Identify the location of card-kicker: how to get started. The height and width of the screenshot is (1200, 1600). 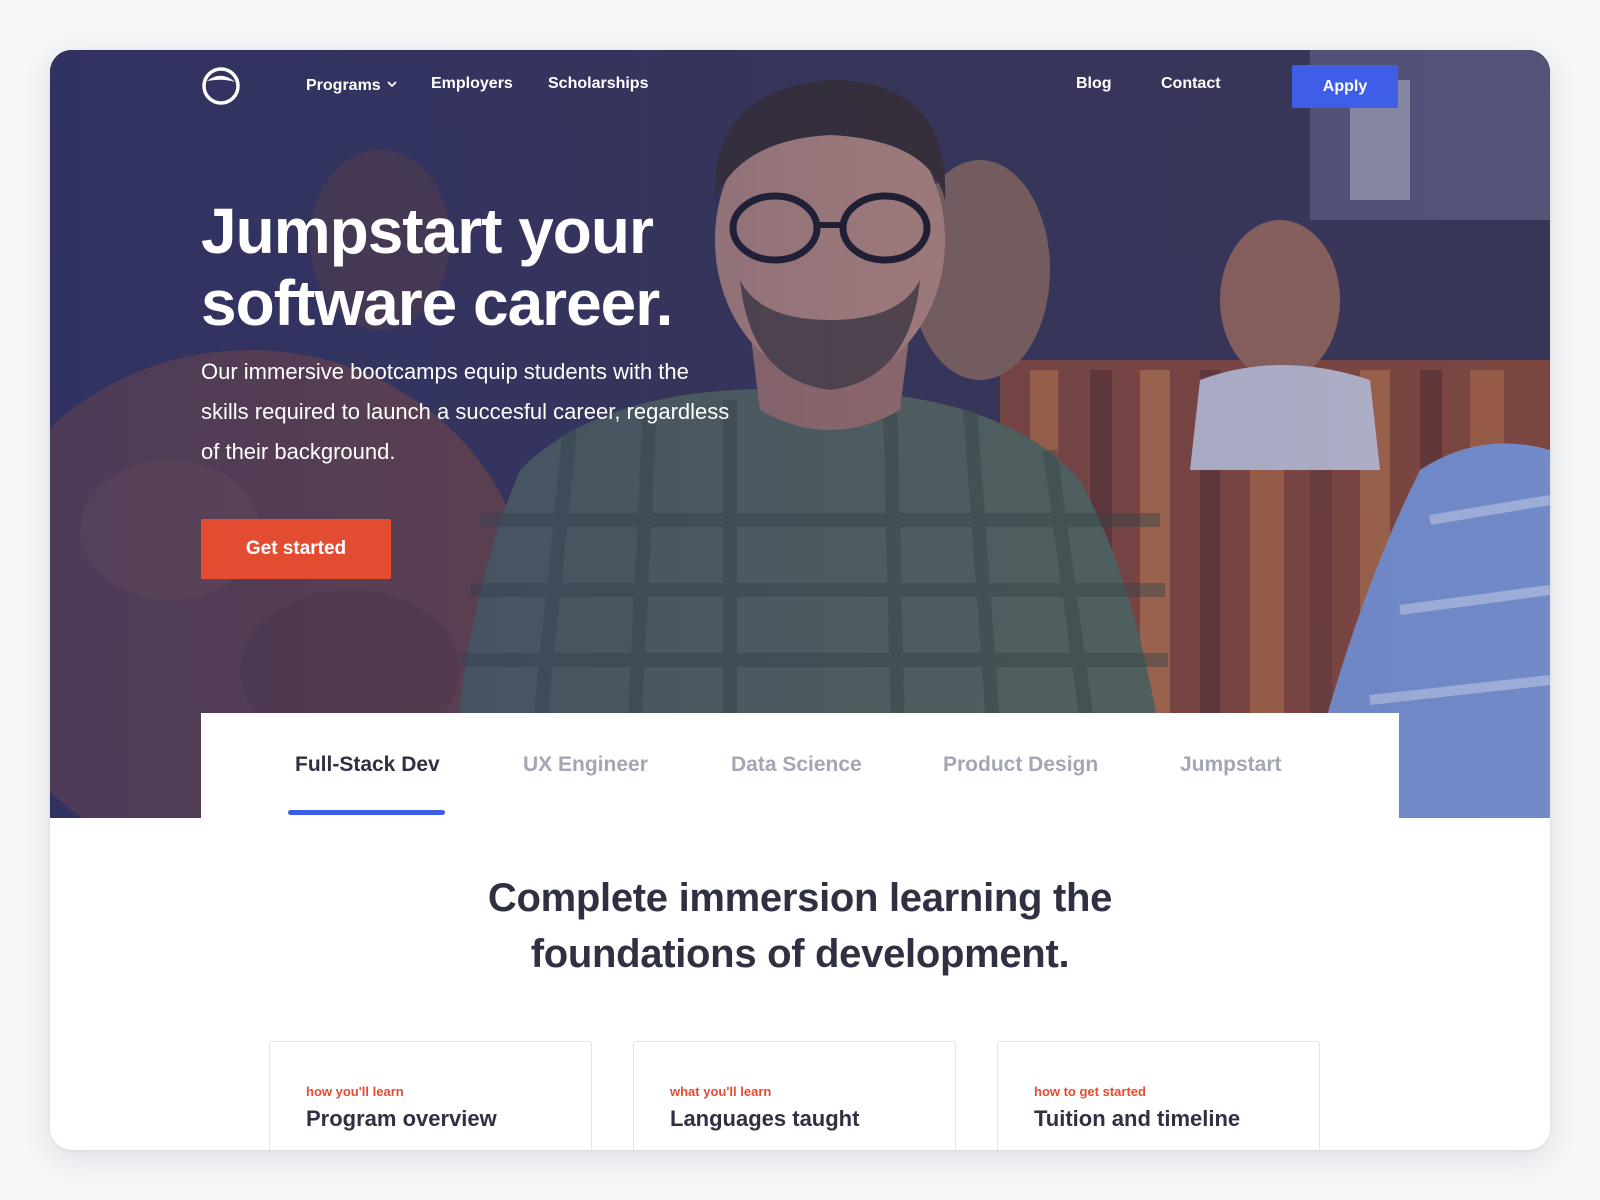
(1090, 1091).